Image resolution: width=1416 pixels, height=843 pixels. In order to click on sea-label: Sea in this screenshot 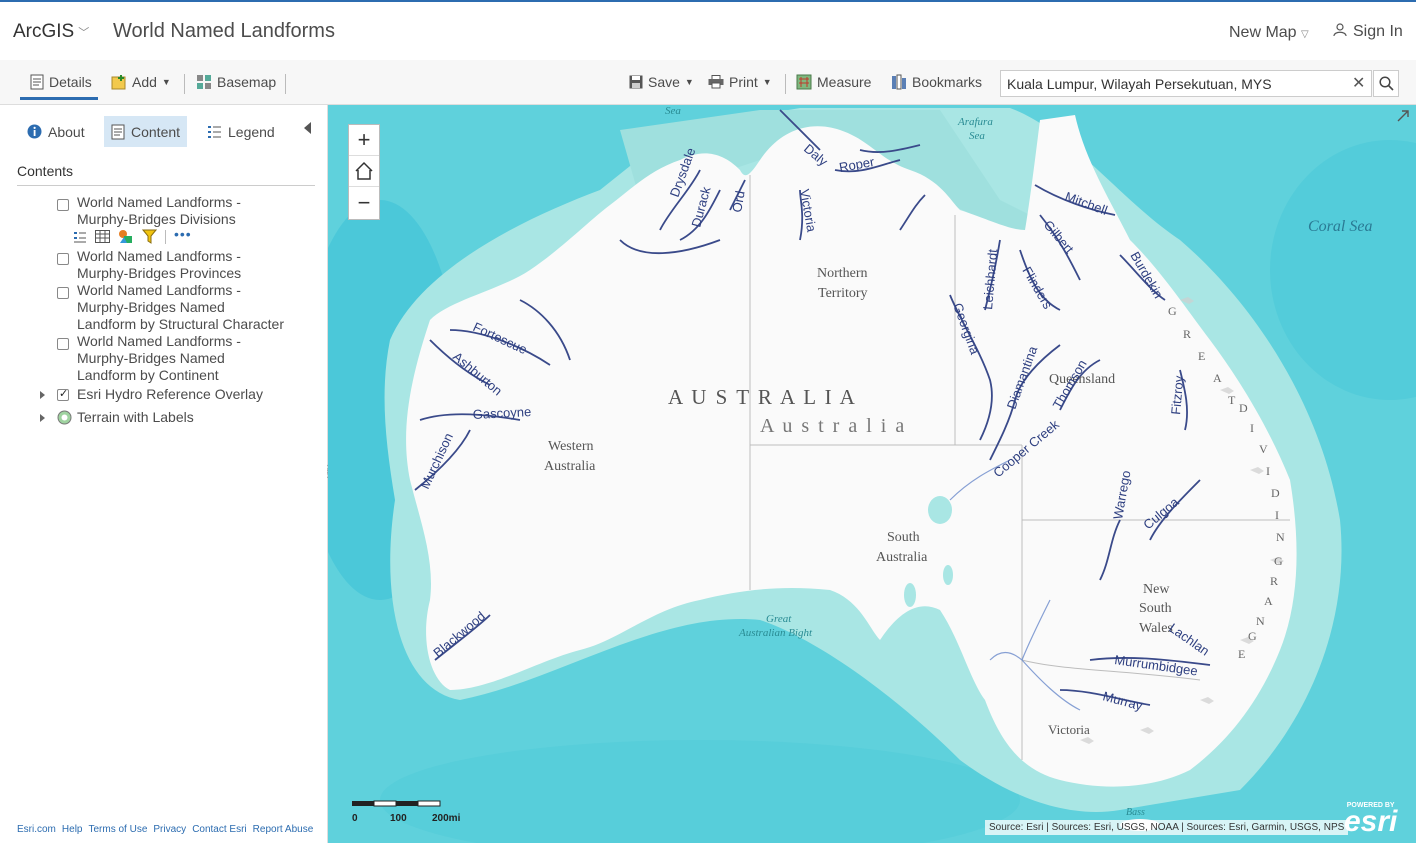, I will do `click(673, 111)`.